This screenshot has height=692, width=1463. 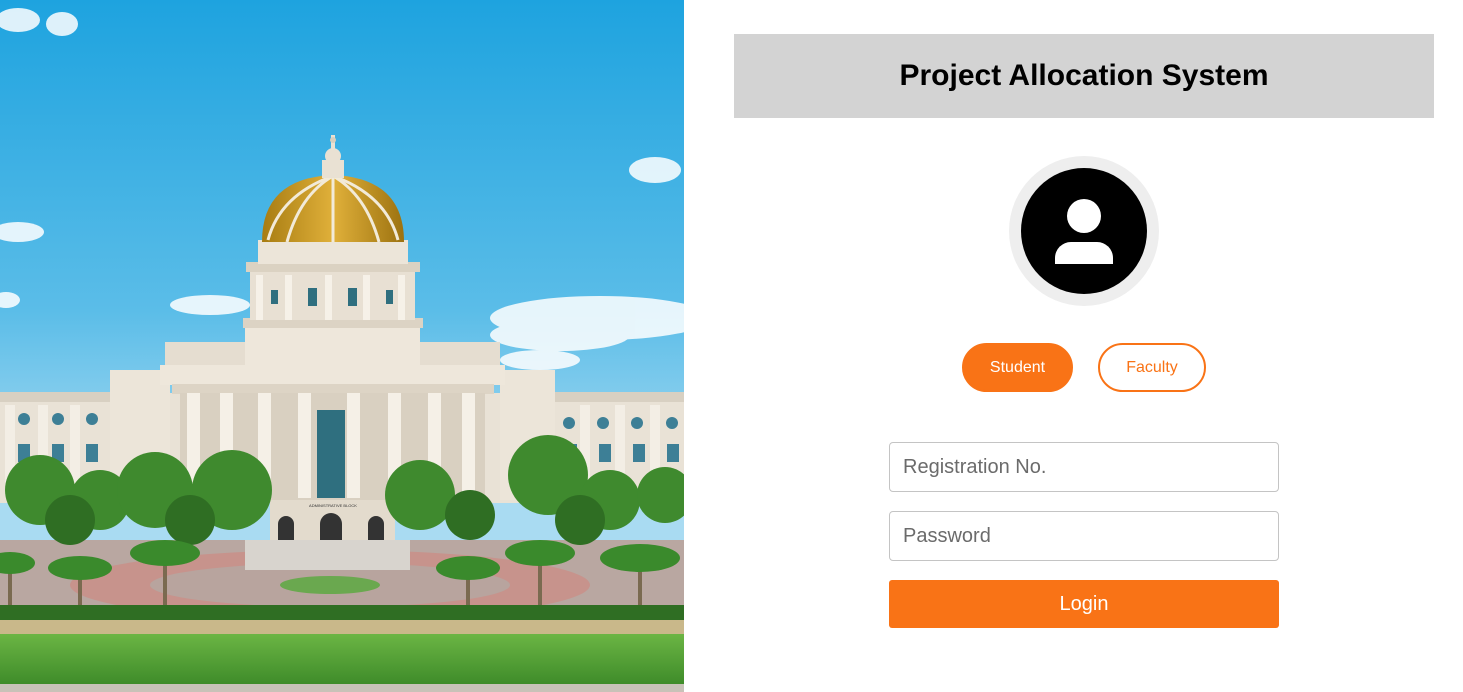 I want to click on user-icon, so click(x=1084, y=231).